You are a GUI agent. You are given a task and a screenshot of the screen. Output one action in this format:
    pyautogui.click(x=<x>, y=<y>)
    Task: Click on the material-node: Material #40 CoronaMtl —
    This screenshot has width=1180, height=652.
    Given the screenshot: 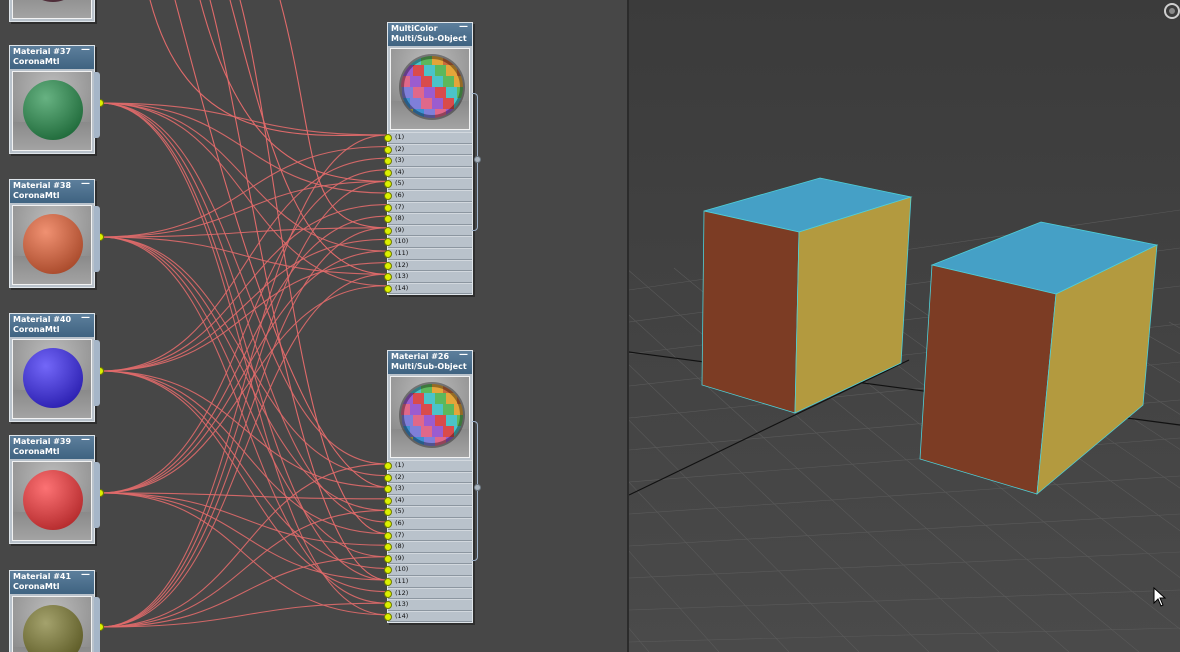 What is the action you would take?
    pyautogui.click(x=54, y=367)
    